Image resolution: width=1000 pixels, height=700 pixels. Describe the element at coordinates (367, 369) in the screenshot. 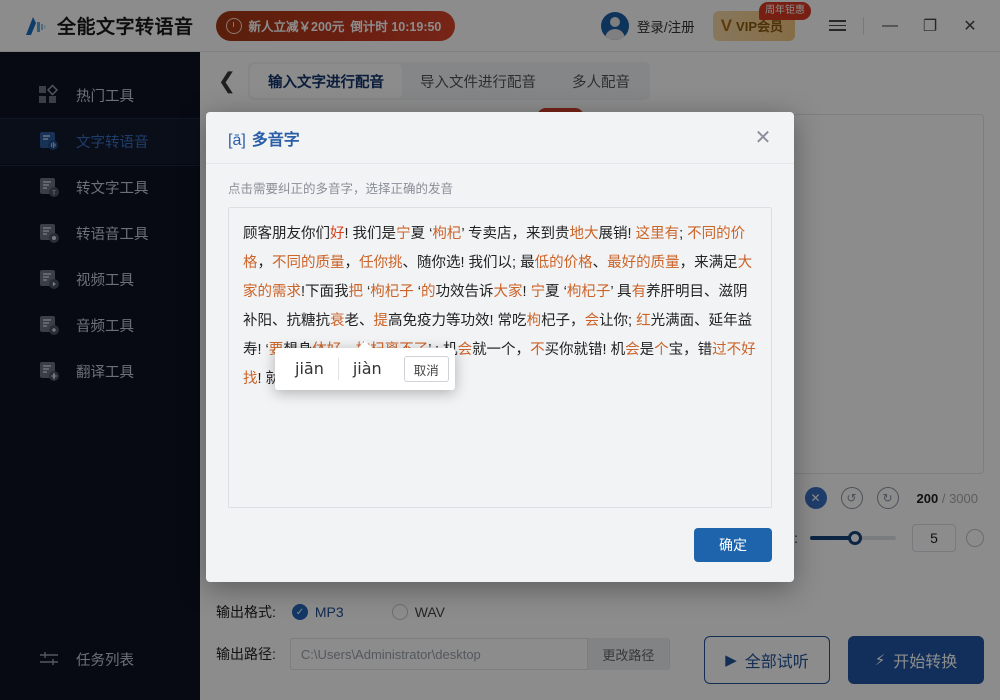

I see `pronunciation-option: jiàn` at that location.